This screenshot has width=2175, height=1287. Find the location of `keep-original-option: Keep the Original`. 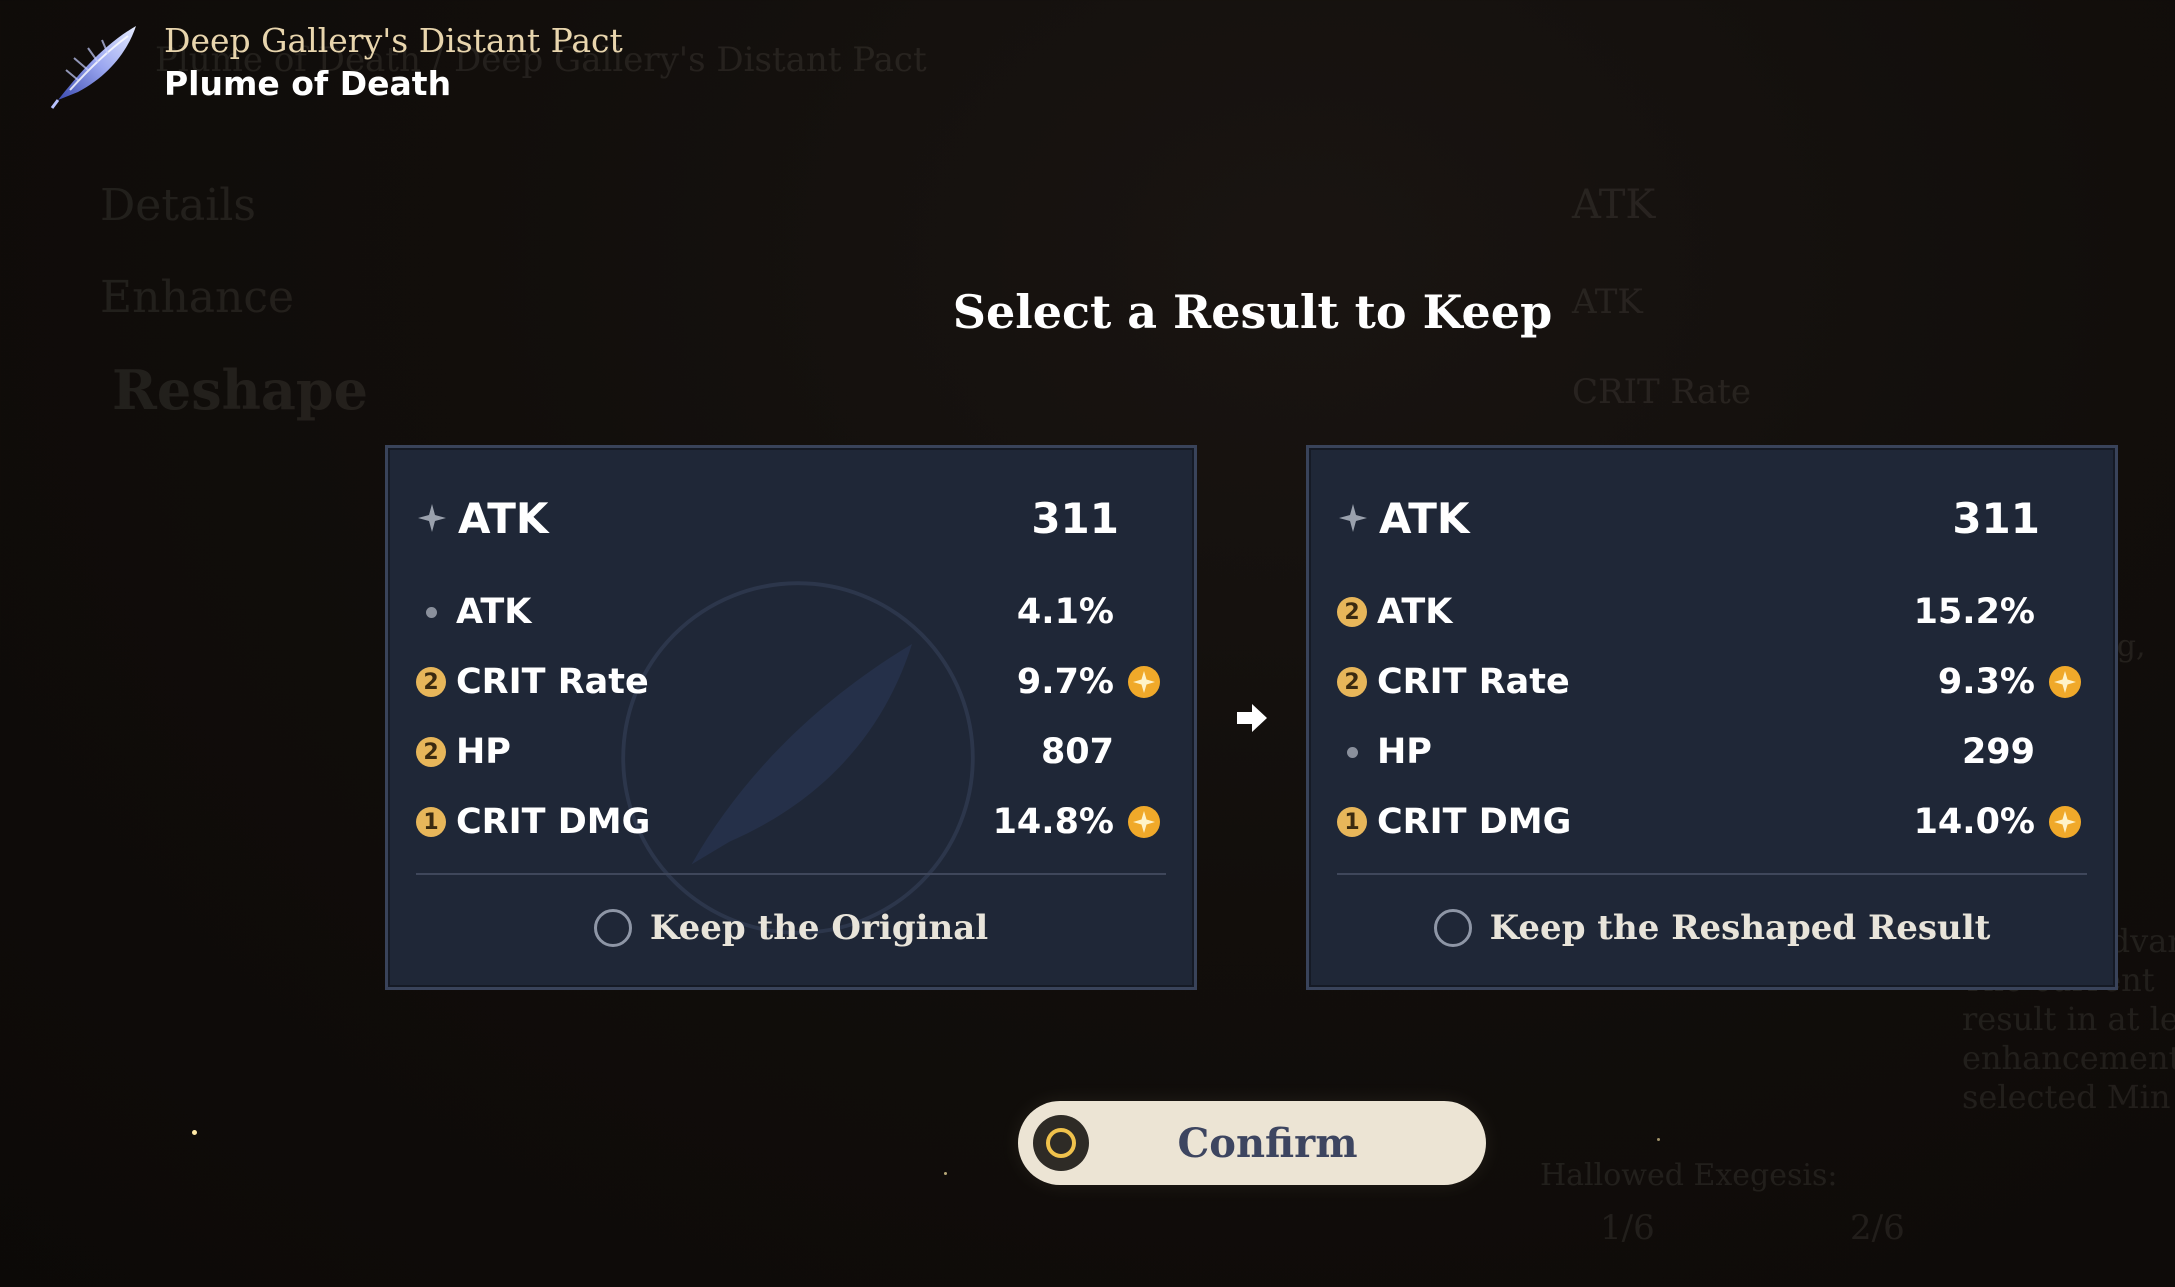

keep-original-option: Keep the Original is located at coordinates (791, 928).